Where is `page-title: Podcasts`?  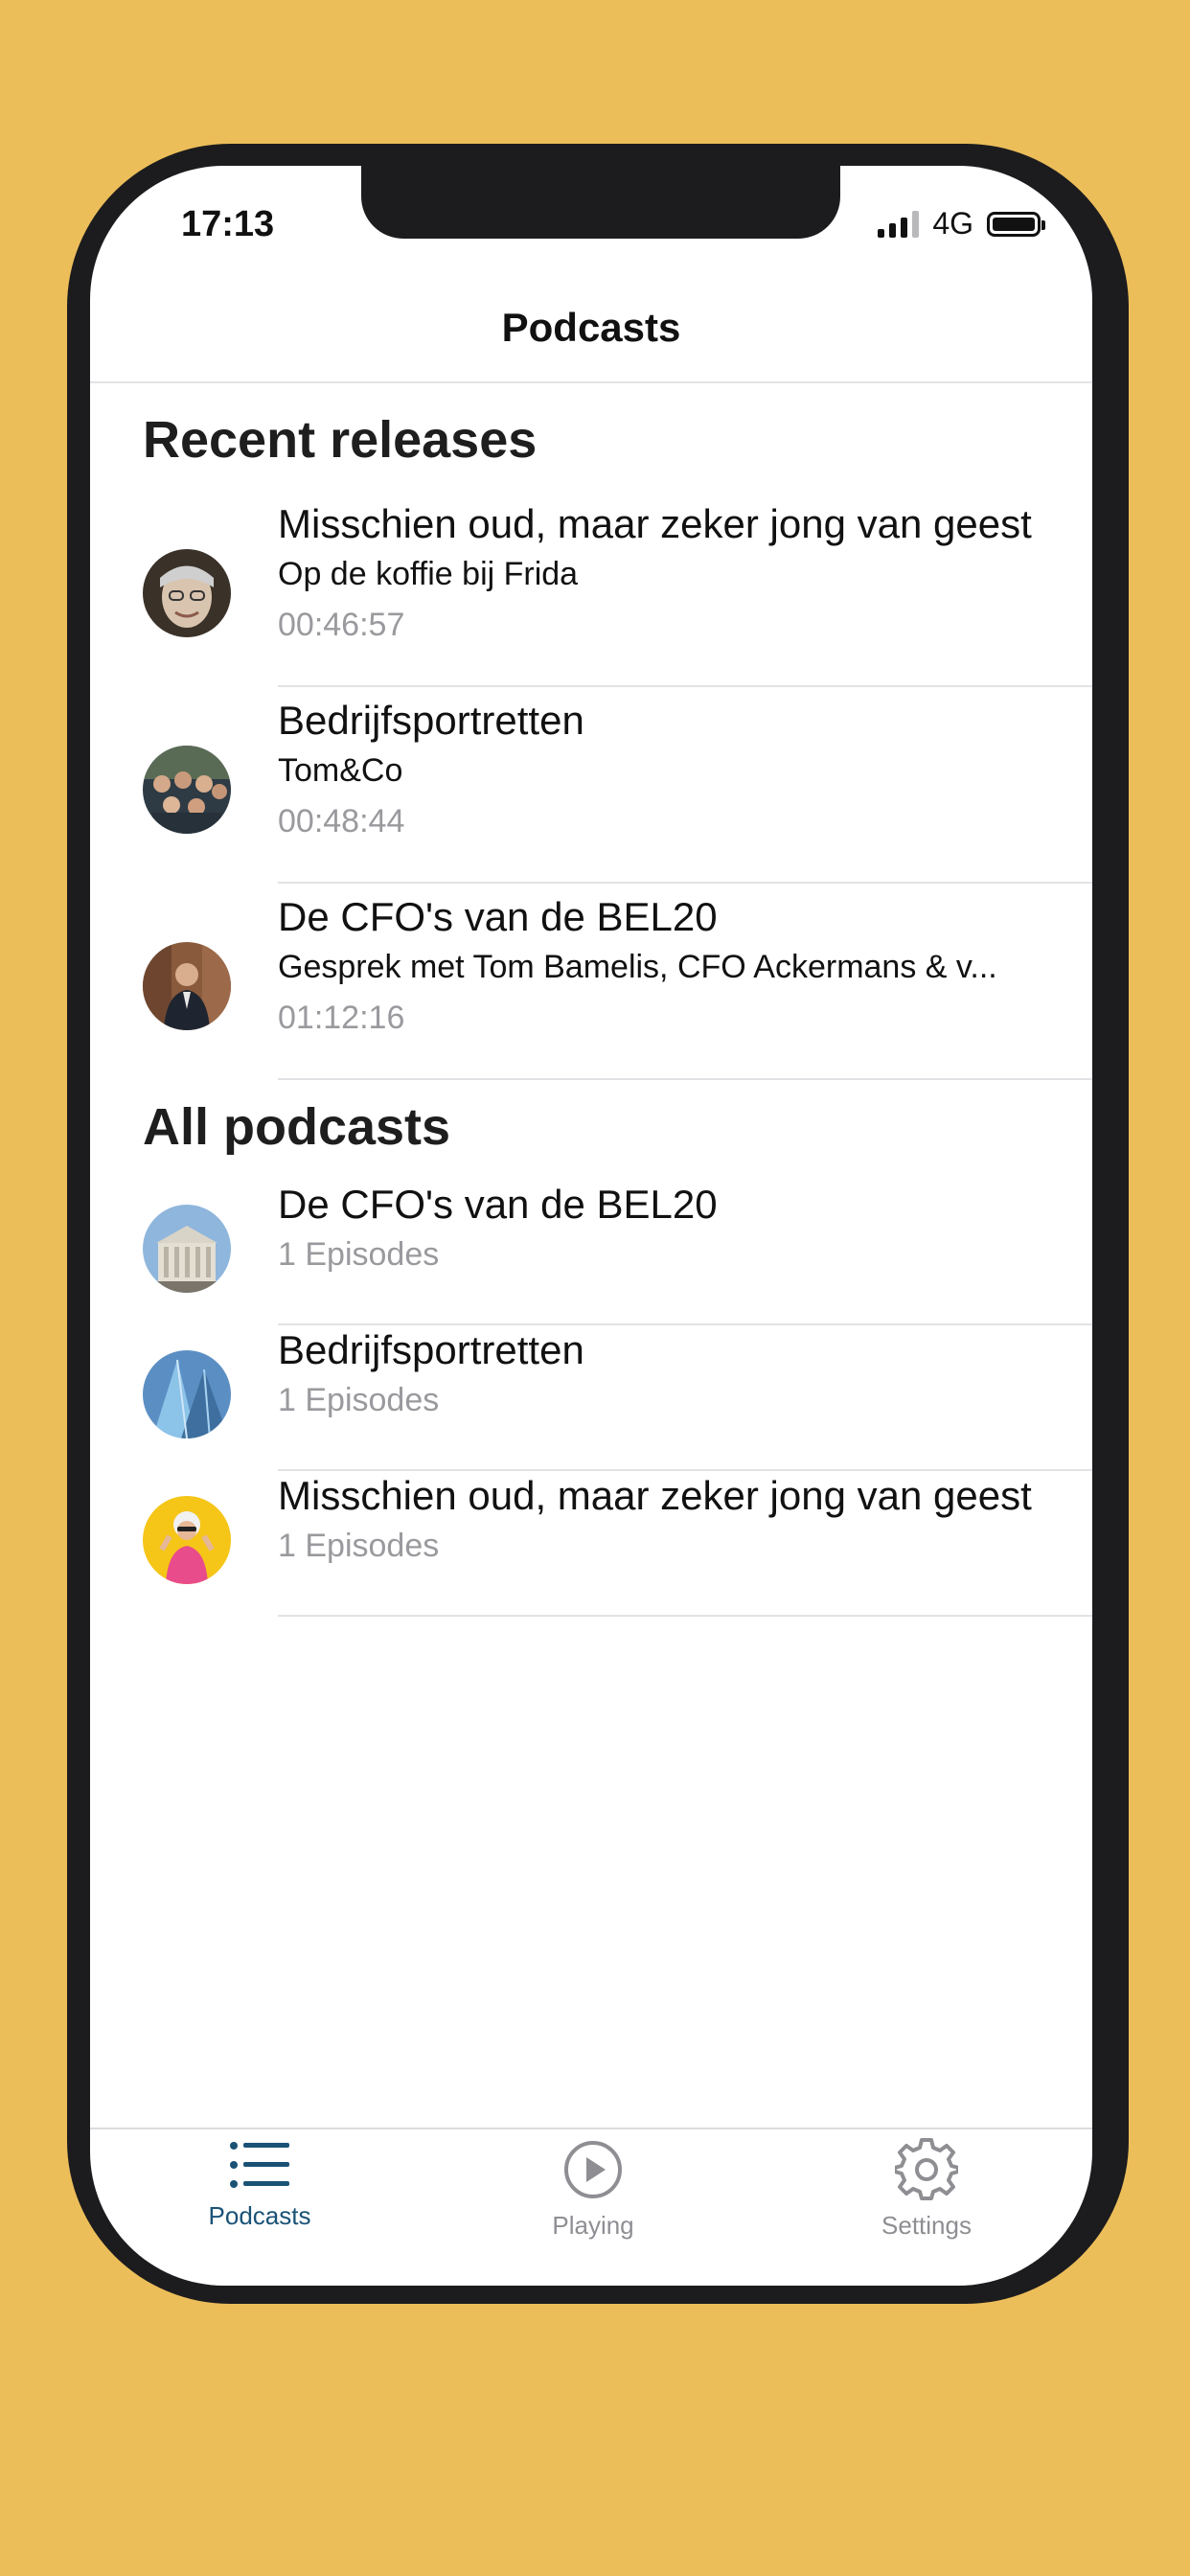
page-title: Podcasts is located at coordinates (591, 327).